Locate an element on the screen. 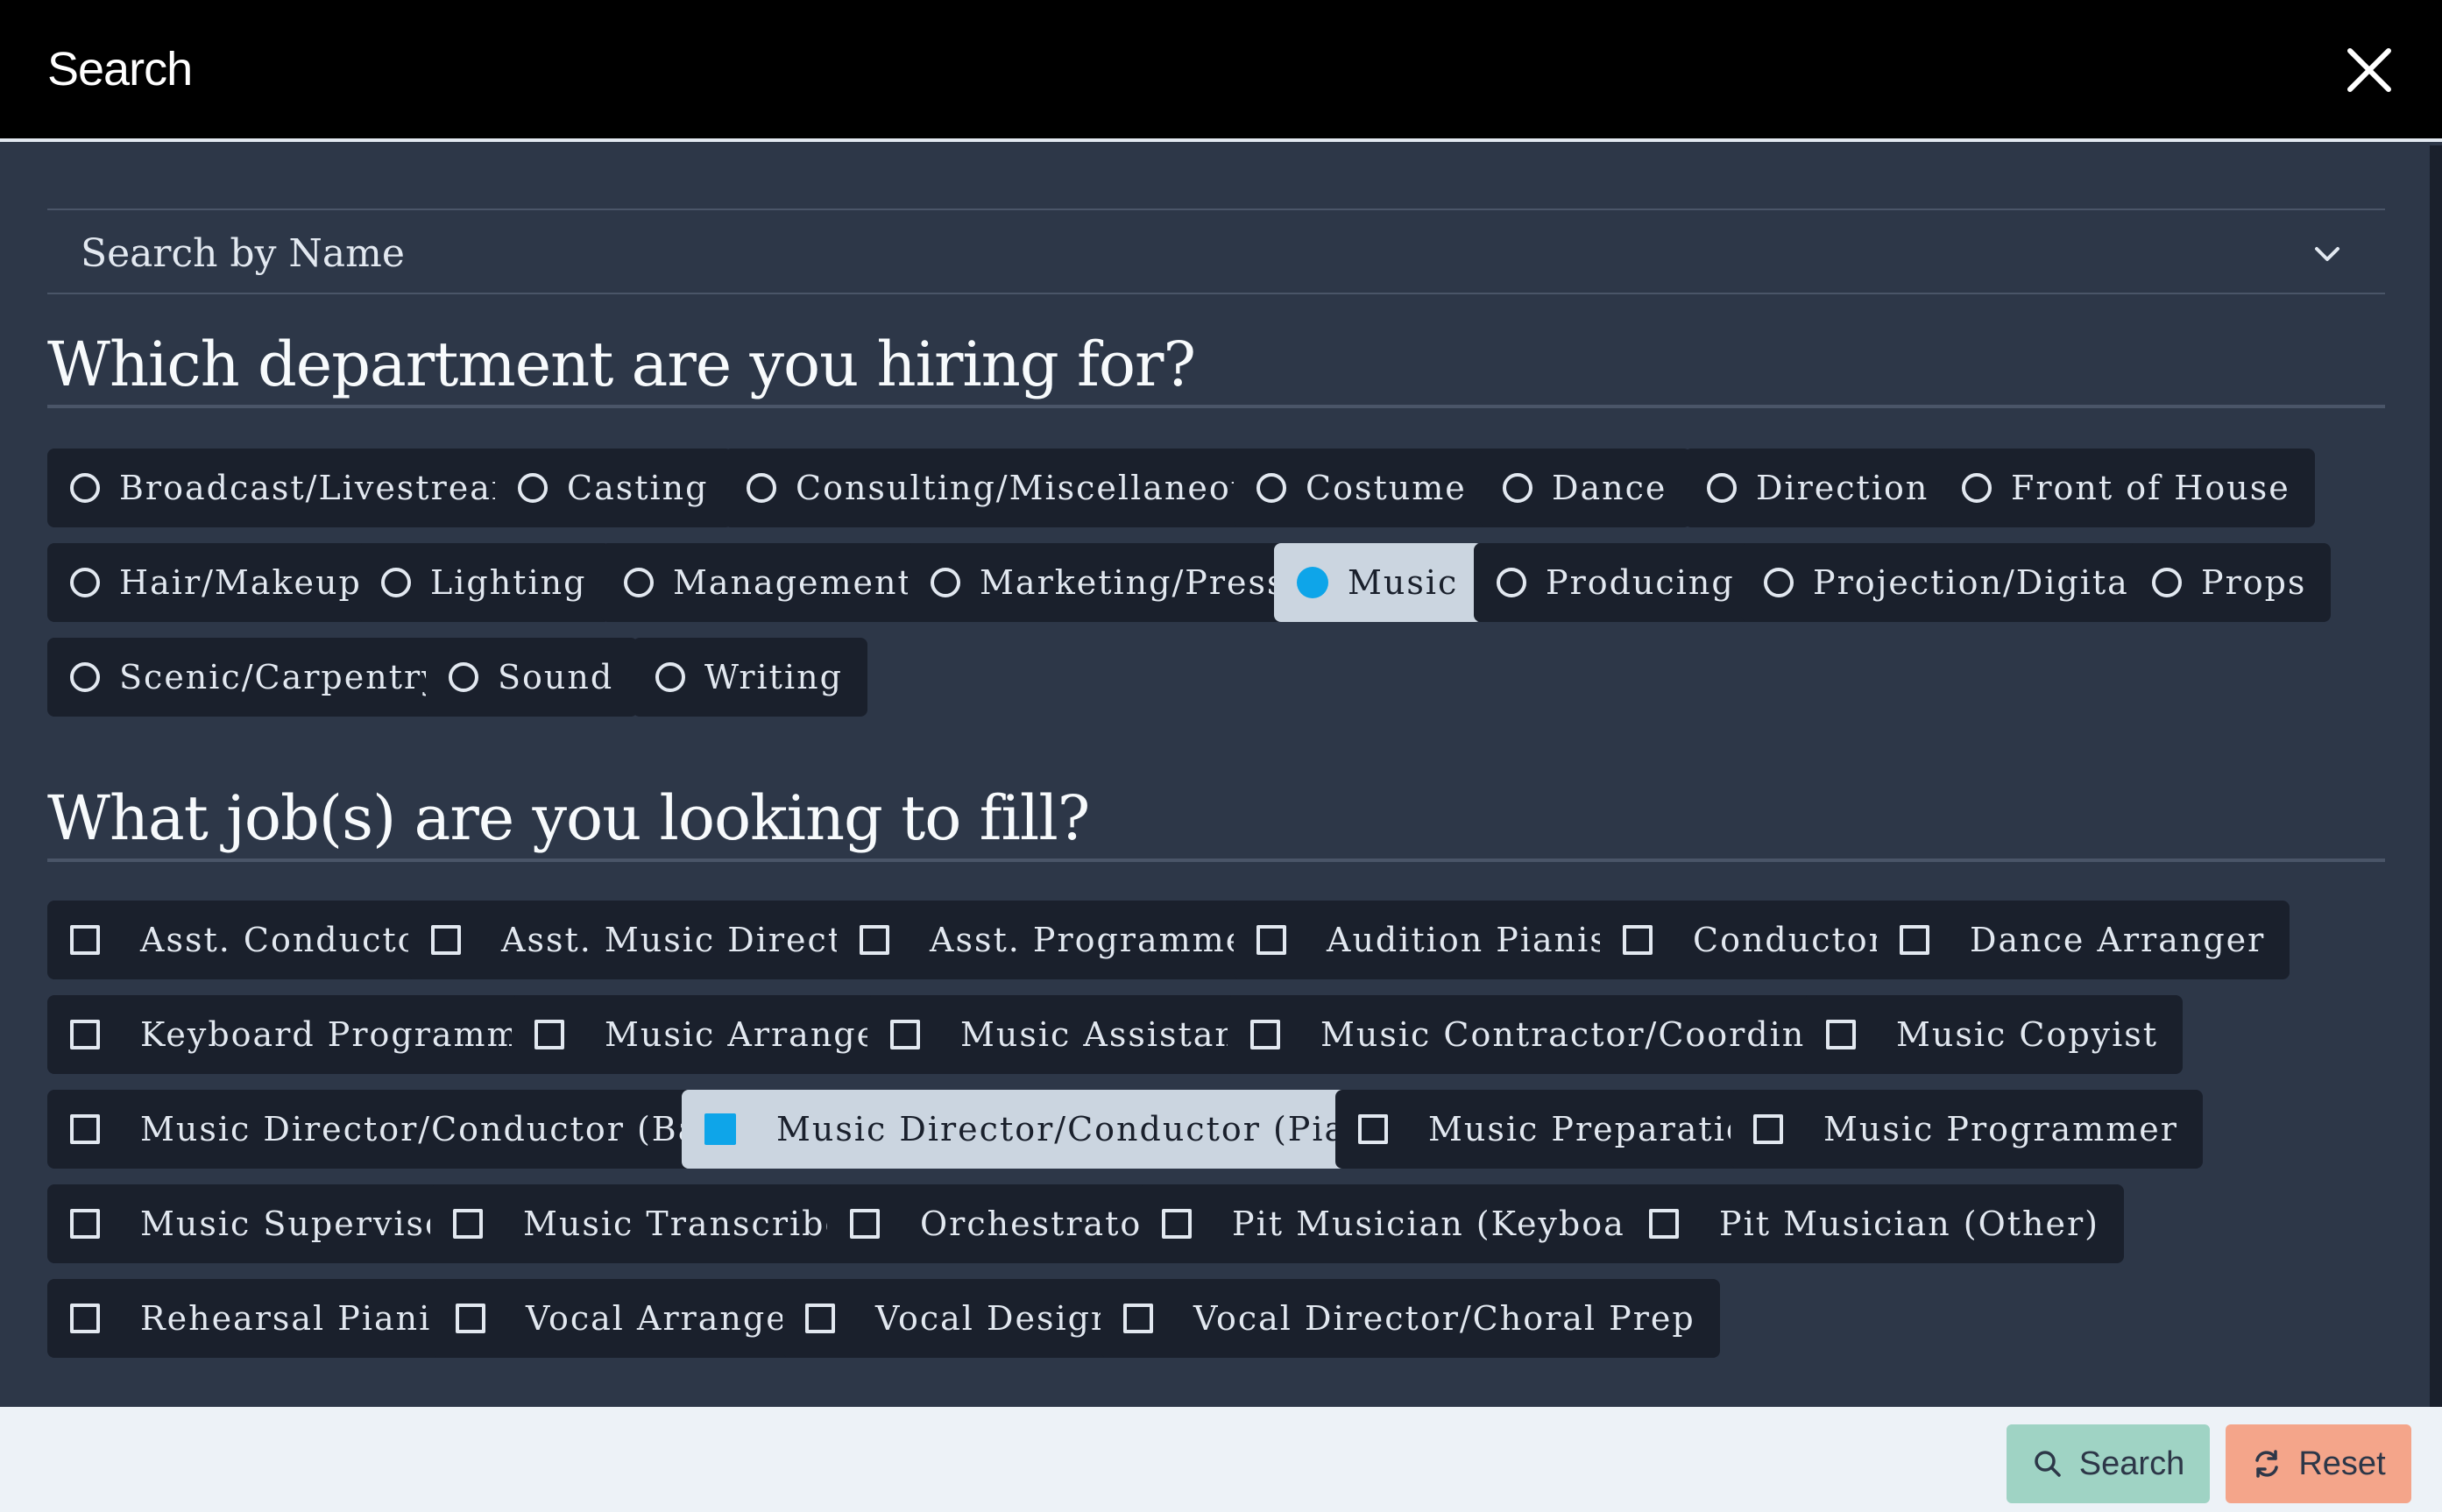 The image size is (2442, 1512). department-option: Lighting is located at coordinates (485, 582).